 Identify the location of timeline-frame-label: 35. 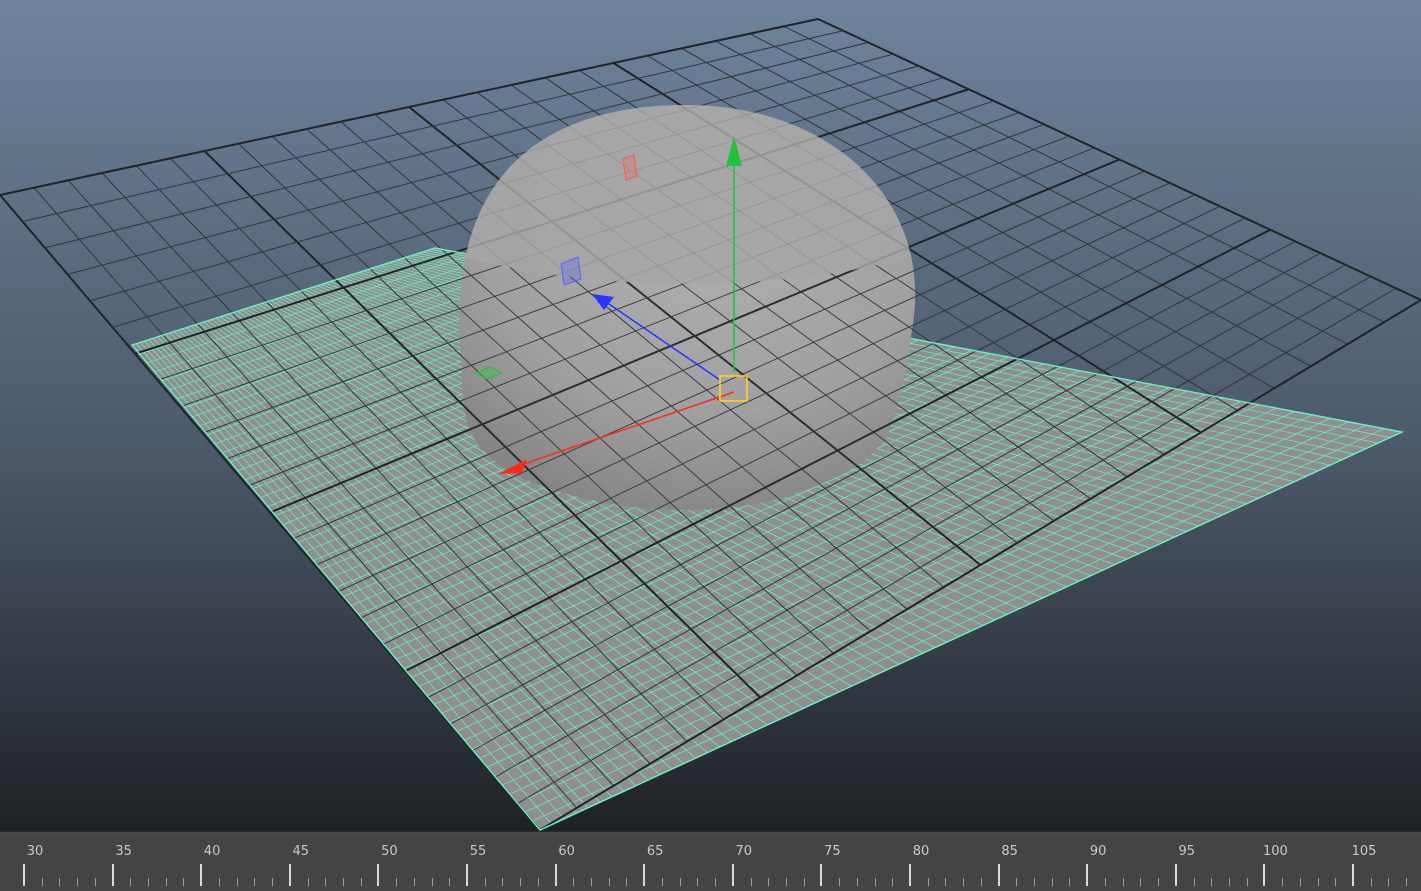
(123, 851).